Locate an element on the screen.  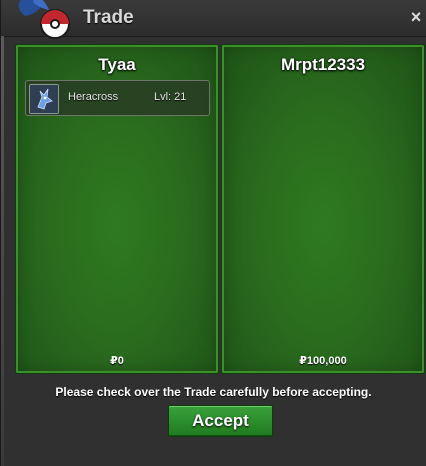
item-name: Heracross is located at coordinates (93, 97).